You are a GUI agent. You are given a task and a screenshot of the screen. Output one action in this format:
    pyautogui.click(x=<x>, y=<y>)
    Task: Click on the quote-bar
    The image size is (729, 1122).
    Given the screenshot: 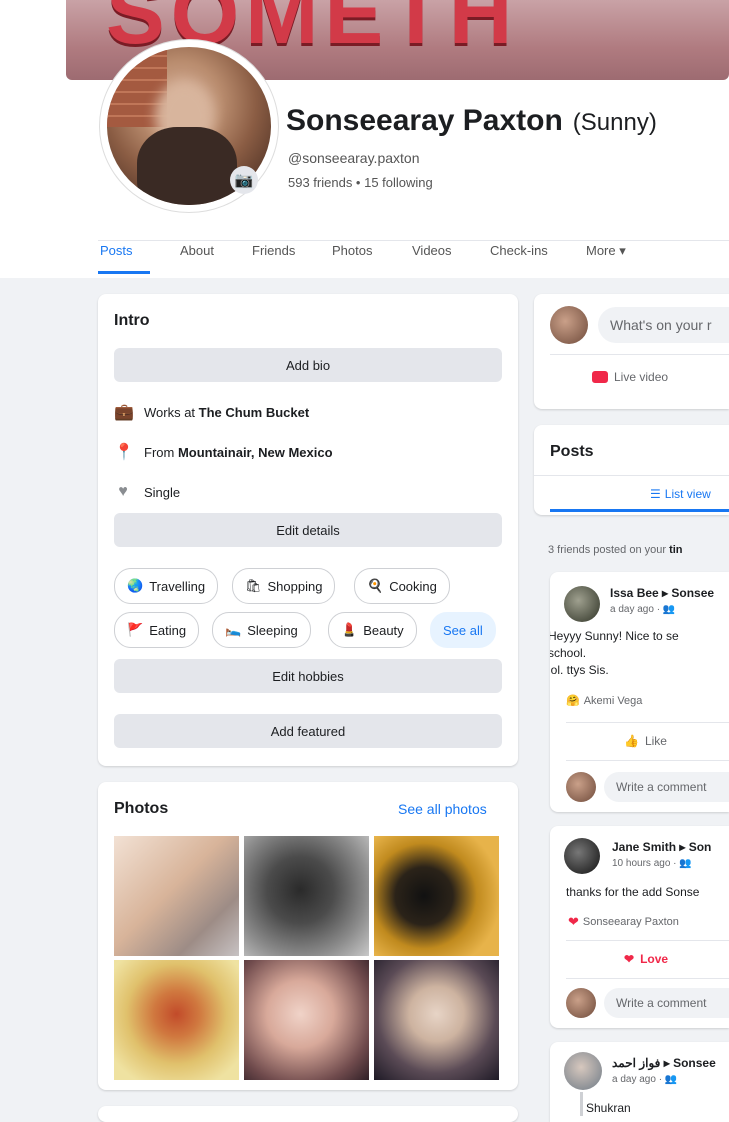 What is the action you would take?
    pyautogui.click(x=581, y=1104)
    